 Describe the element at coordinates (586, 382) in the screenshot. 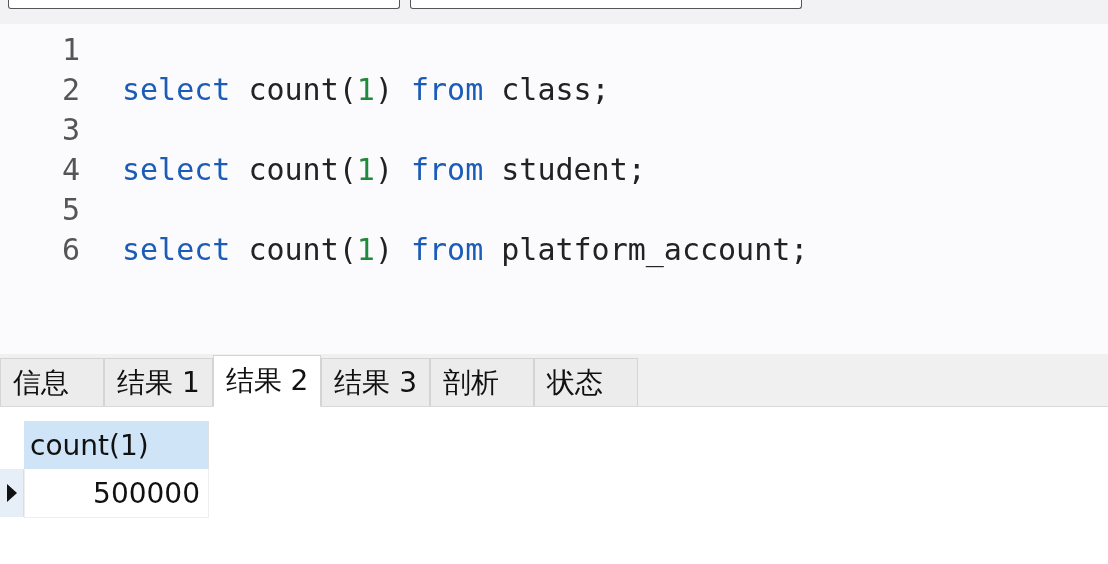

I see `result-tab: 状态` at that location.